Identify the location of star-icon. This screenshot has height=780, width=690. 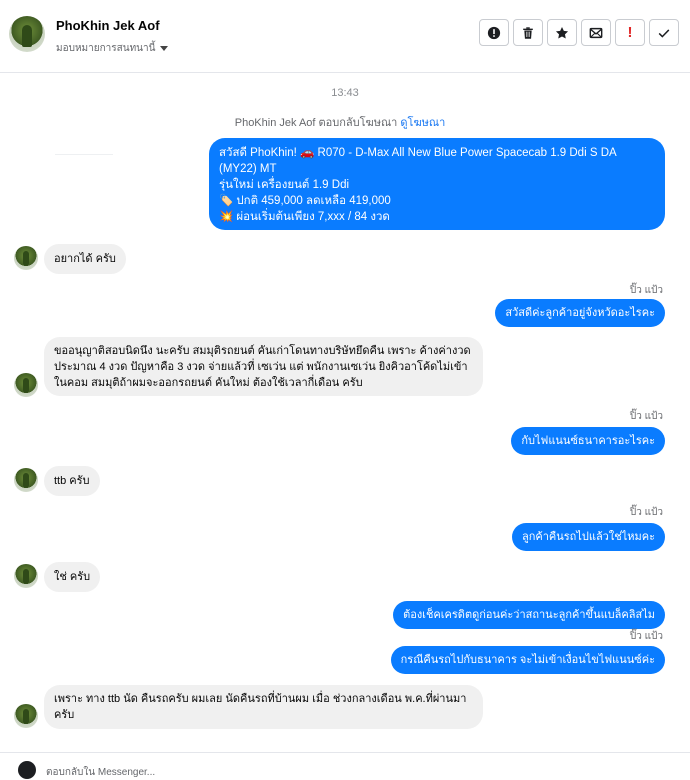
(562, 32).